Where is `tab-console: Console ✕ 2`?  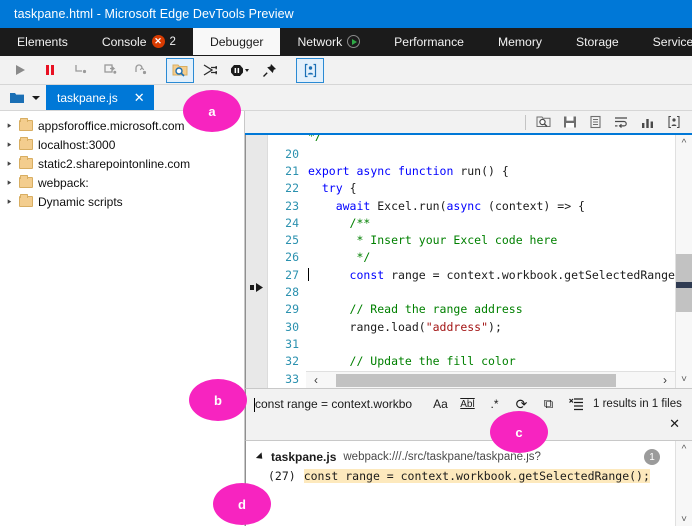
tab-console: Console ✕ 2 is located at coordinates (139, 41).